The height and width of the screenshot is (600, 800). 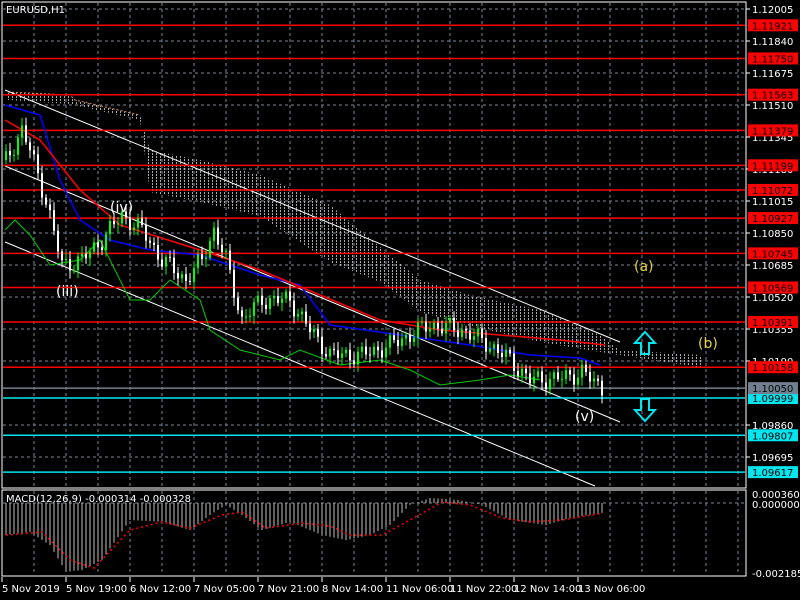 I want to click on price-axis-label: 1.10850, so click(x=772, y=234).